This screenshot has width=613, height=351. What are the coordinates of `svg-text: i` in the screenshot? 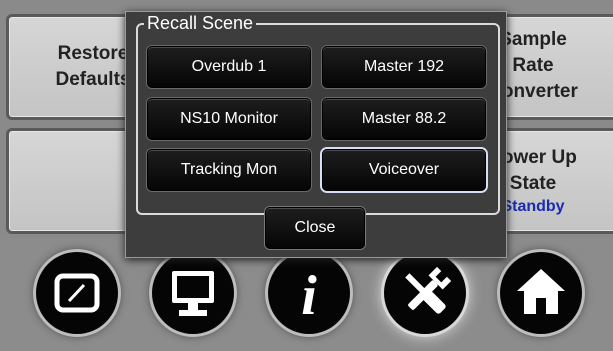 It's located at (309, 296).